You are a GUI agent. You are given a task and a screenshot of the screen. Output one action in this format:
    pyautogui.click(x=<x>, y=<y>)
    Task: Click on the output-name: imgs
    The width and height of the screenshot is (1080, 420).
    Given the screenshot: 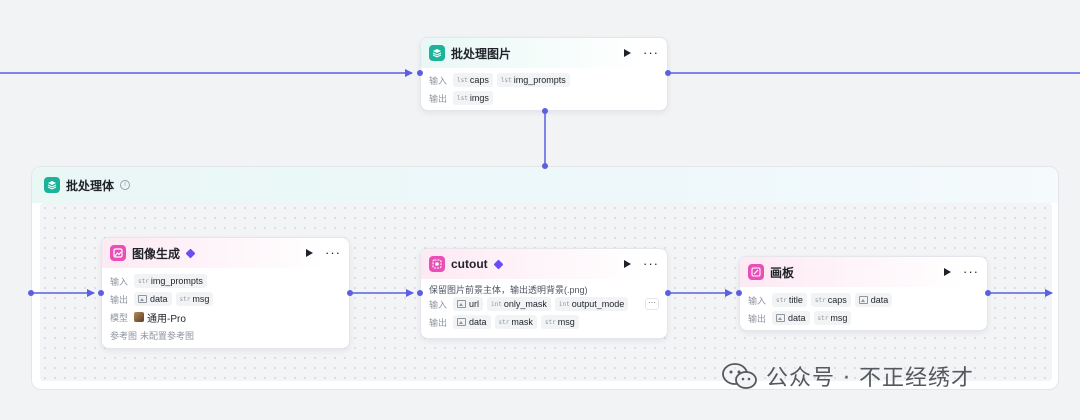 What is the action you would take?
    pyautogui.click(x=479, y=98)
    